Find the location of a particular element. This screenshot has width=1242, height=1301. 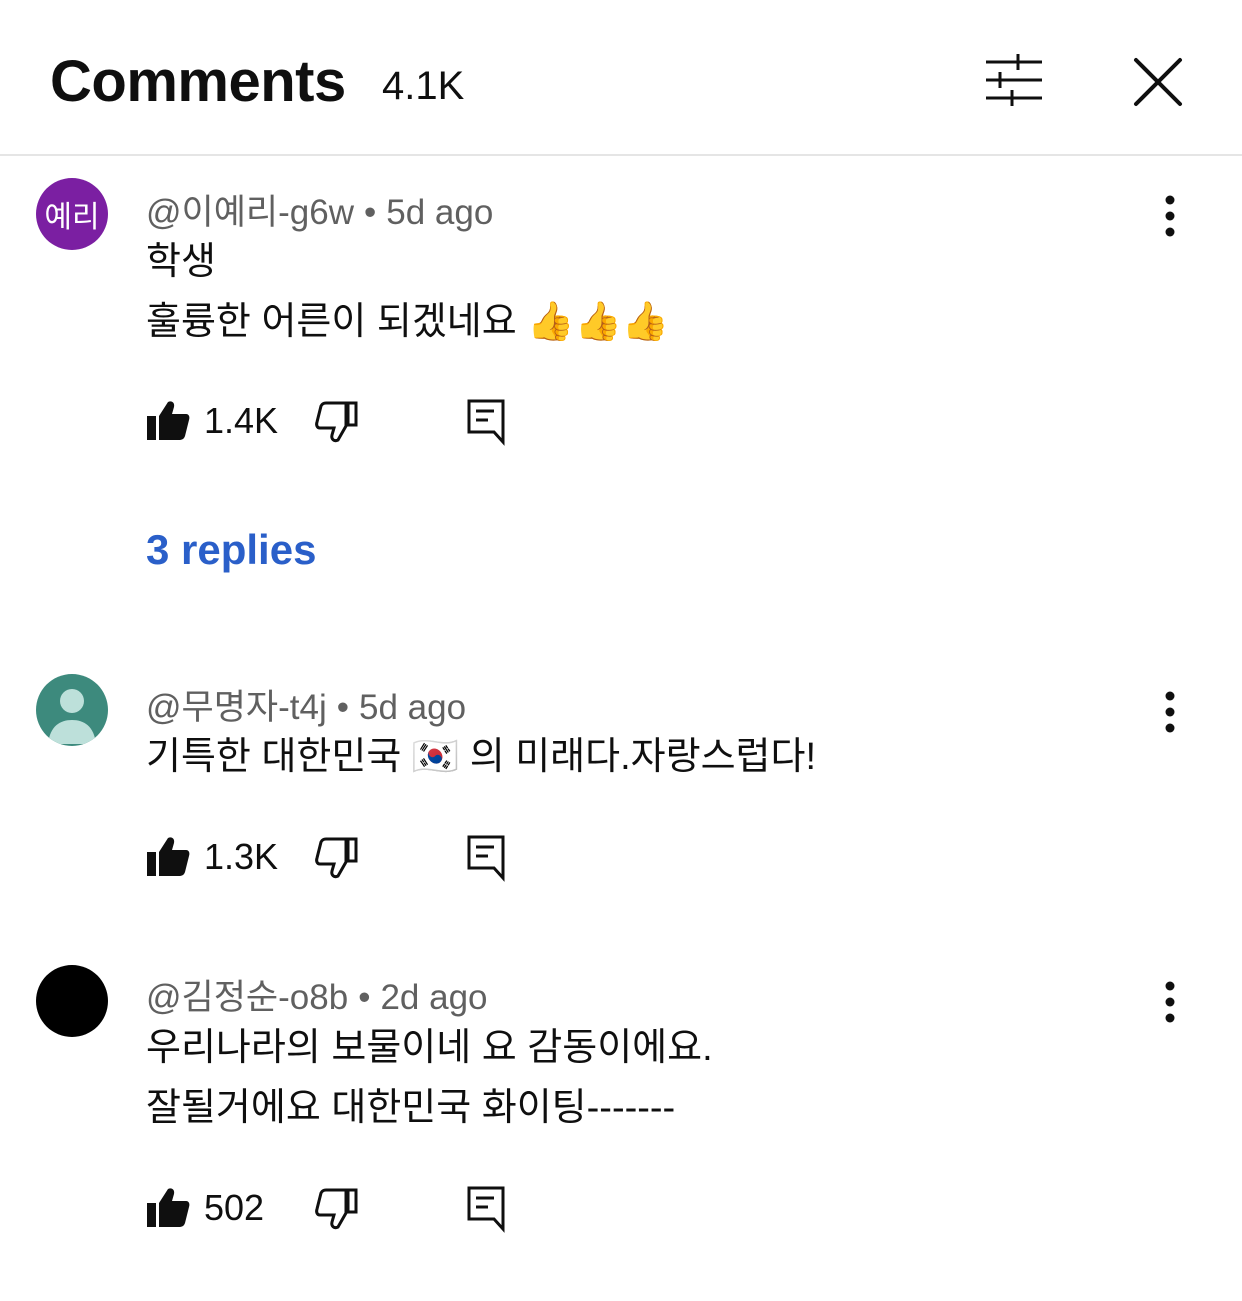

comment-line: 훌륭한 어른이 되겠네요 👍👍👍 is located at coordinates (408, 322).